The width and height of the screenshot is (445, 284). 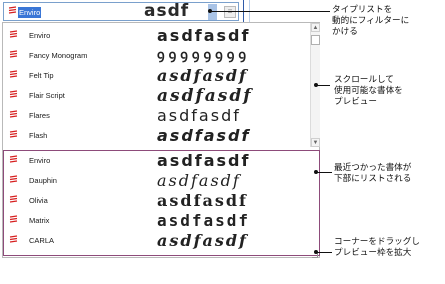 What do you see at coordinates (47, 95) in the screenshot?
I see `font-name: Flair Script` at bounding box center [47, 95].